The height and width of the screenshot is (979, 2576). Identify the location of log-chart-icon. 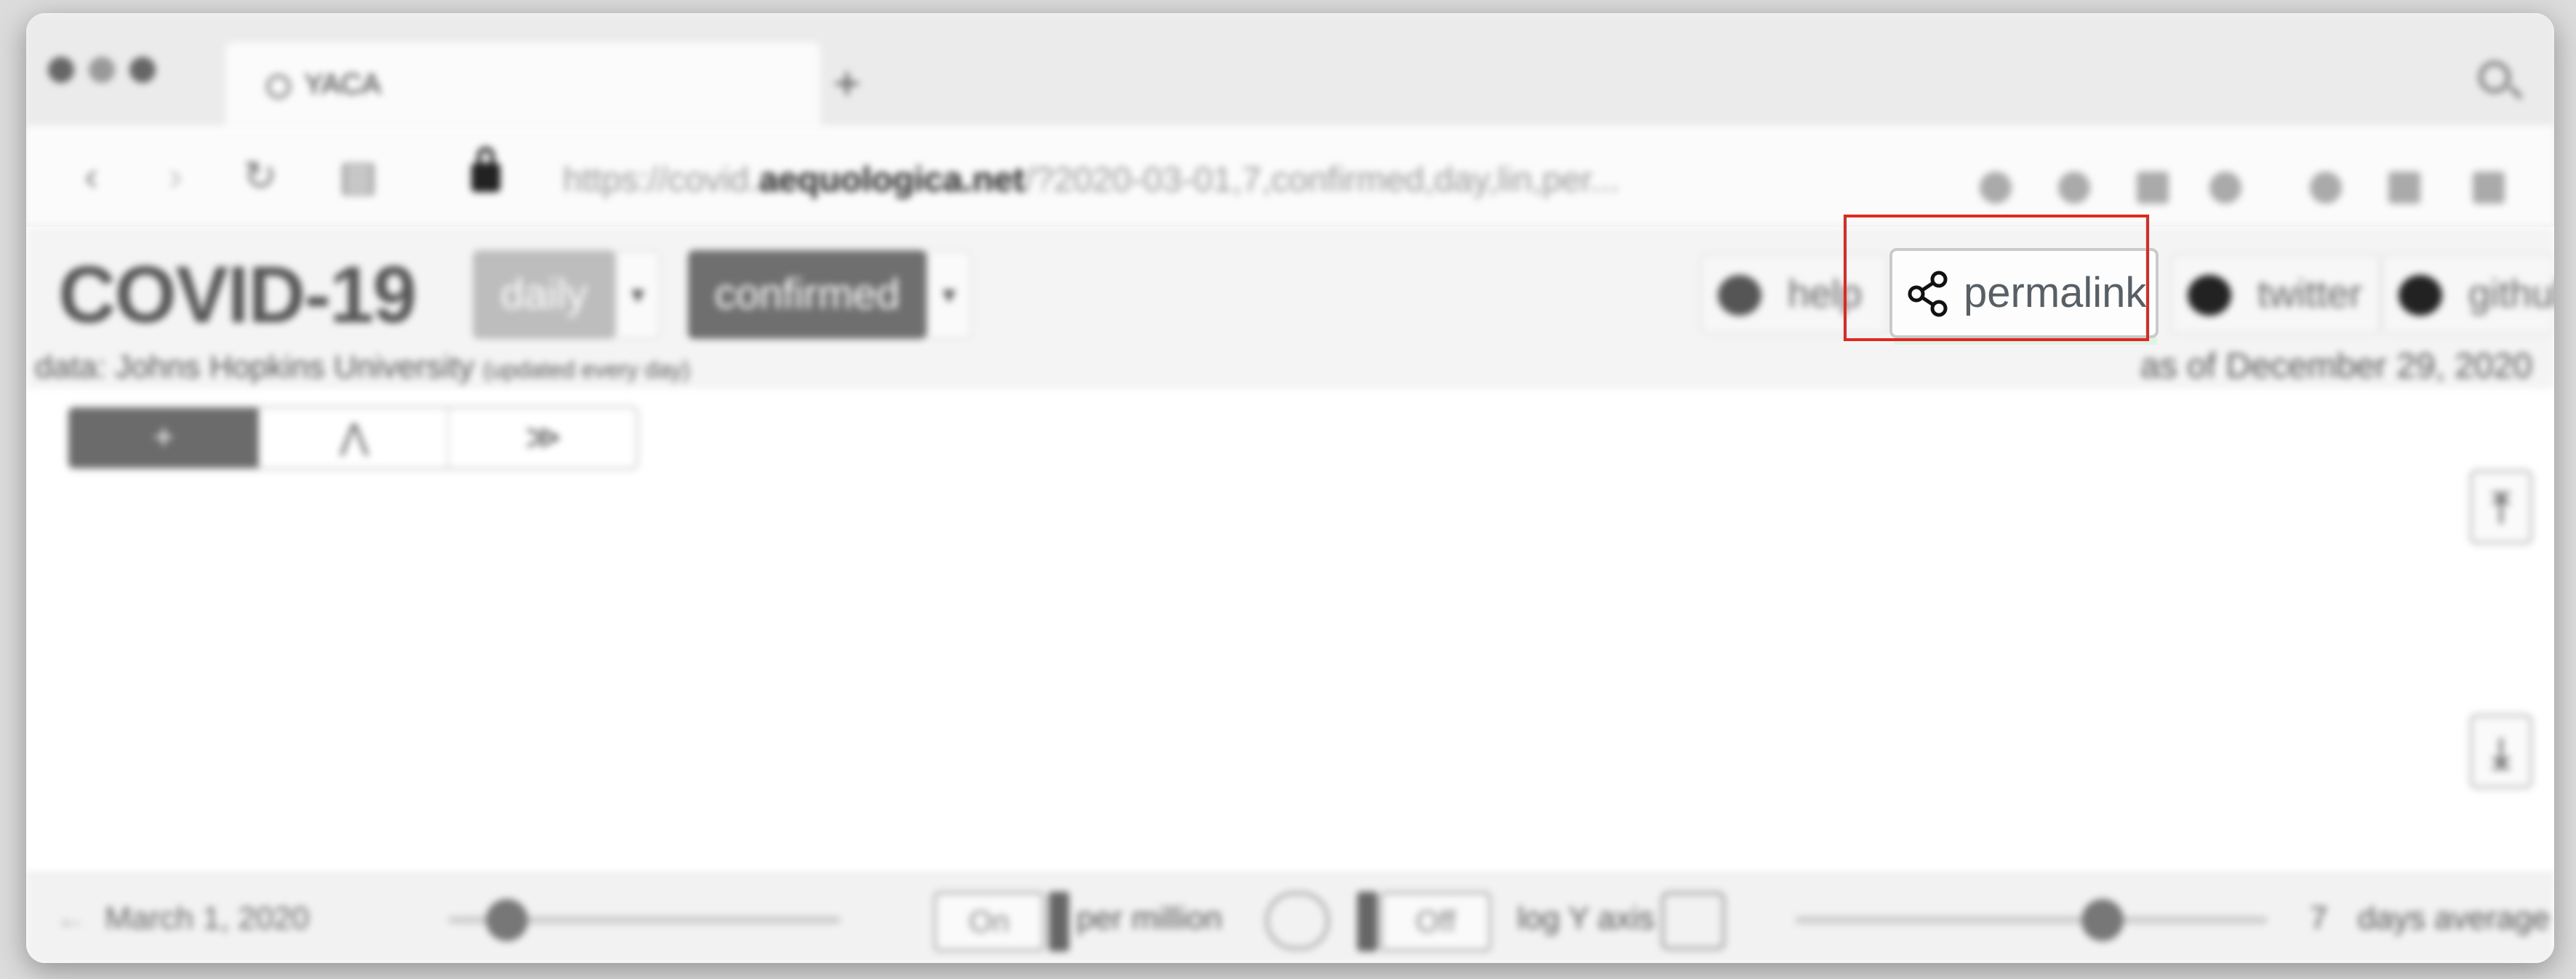
(1693, 921).